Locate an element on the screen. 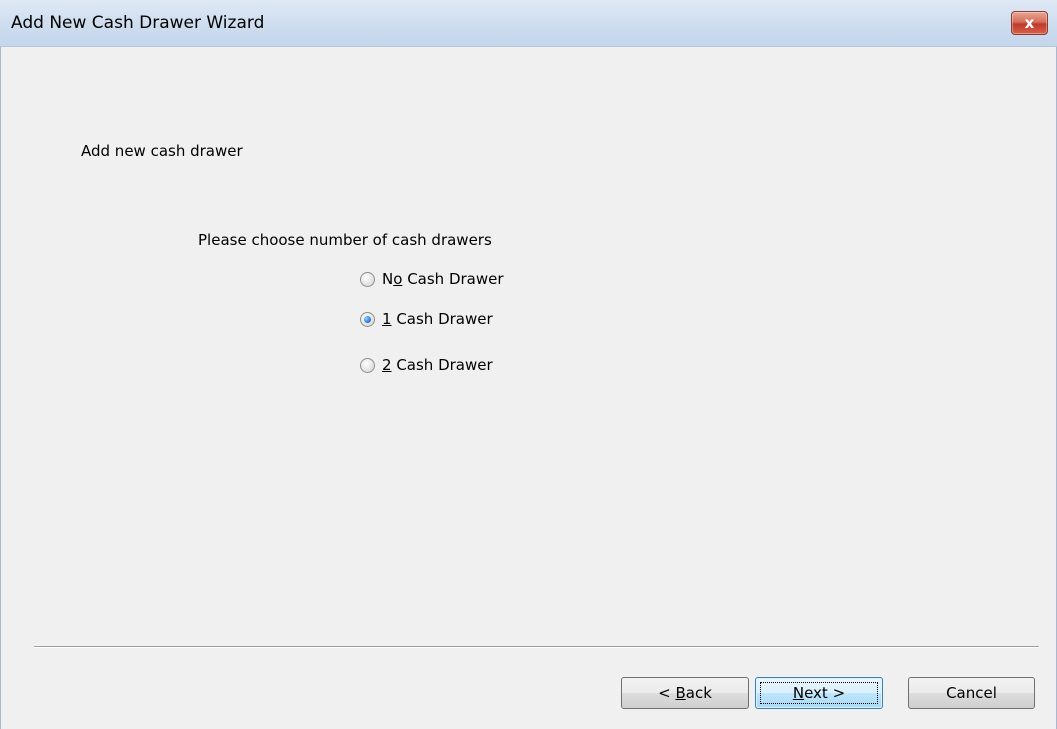  close-icon: x is located at coordinates (1029, 23).